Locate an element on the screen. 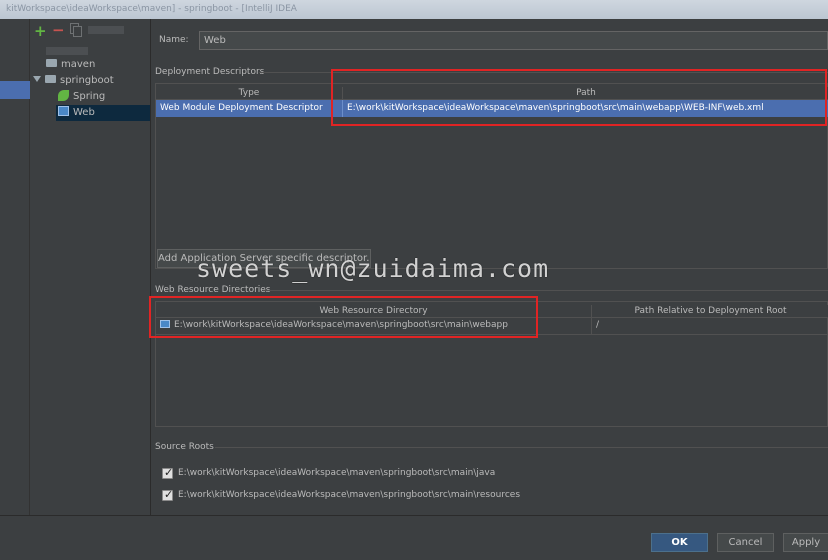  ok-button: OK is located at coordinates (679, 542).